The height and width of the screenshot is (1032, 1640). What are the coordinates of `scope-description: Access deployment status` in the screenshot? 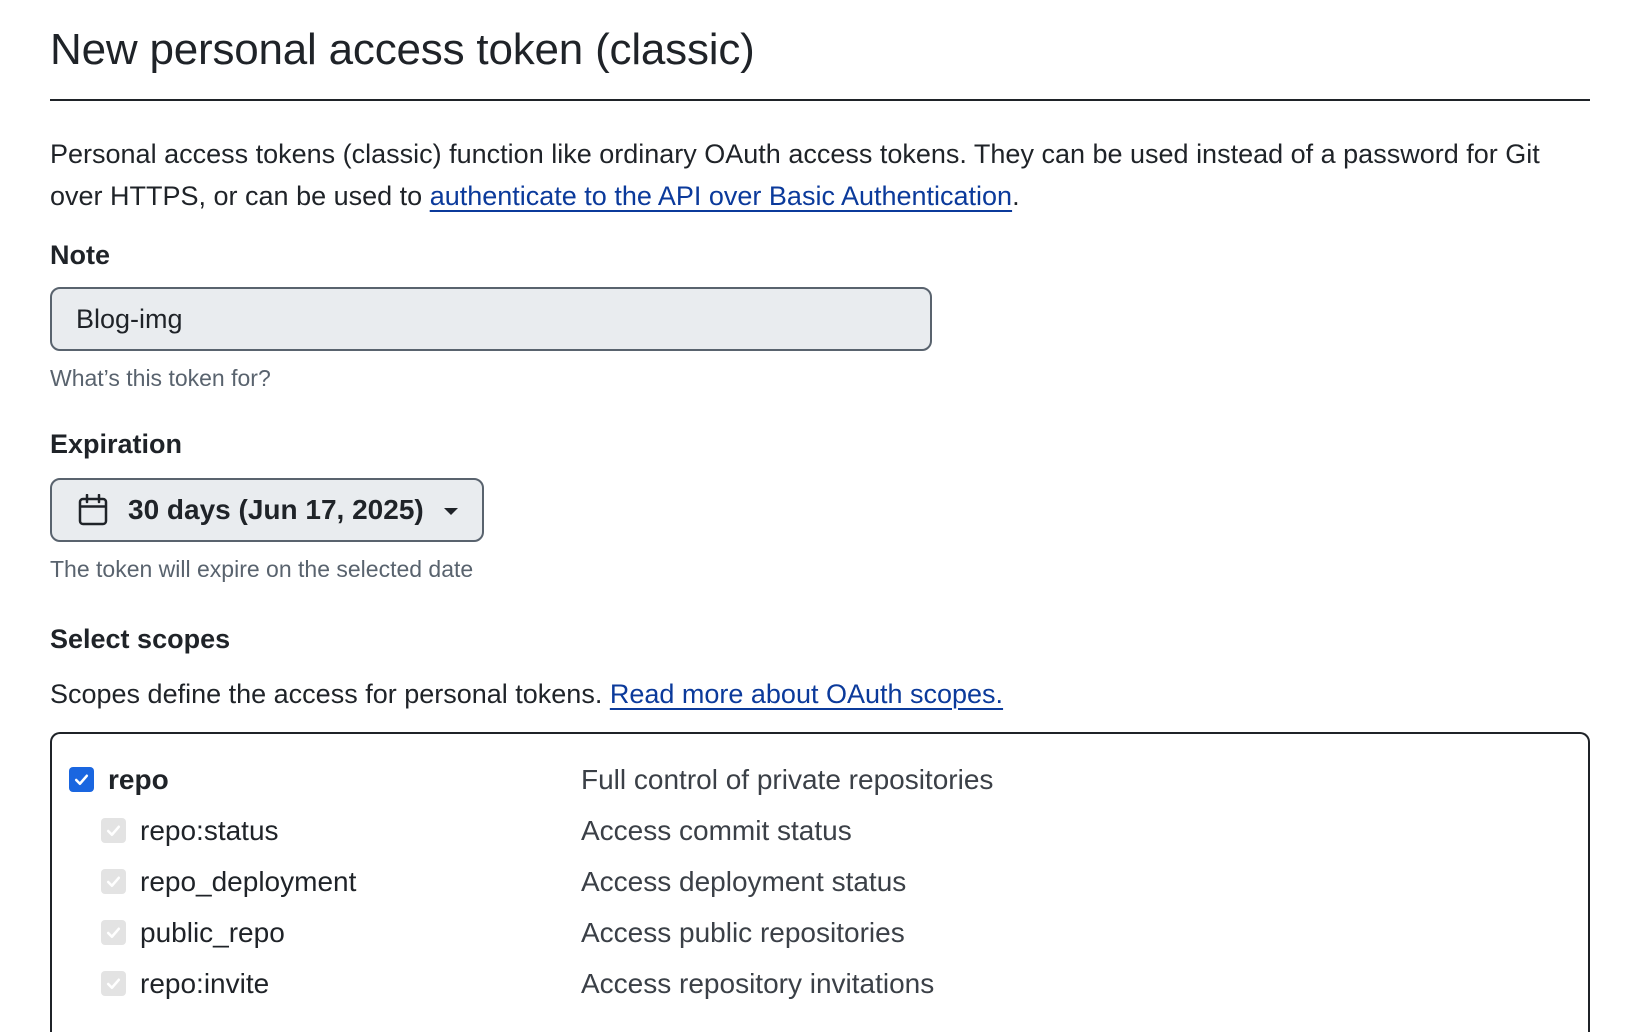 It's located at (744, 881).